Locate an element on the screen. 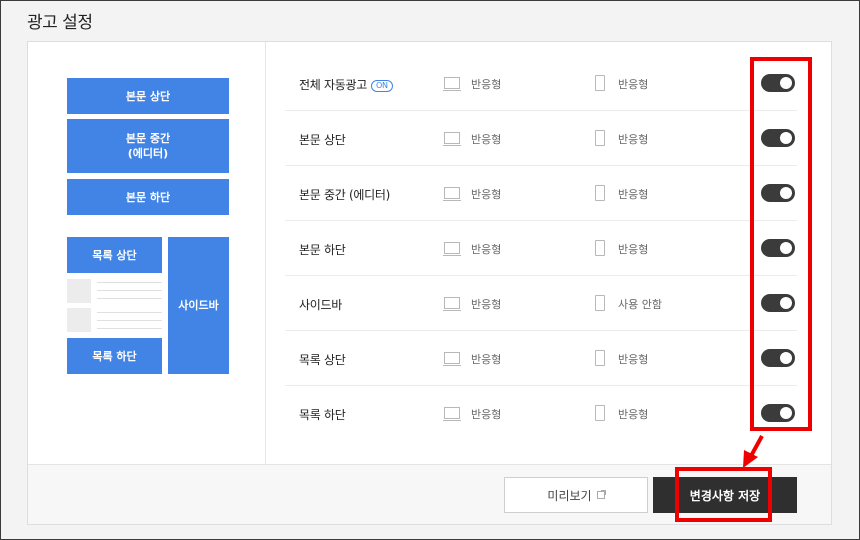 The width and height of the screenshot is (860, 540). external-link-icon is located at coordinates (601, 494).